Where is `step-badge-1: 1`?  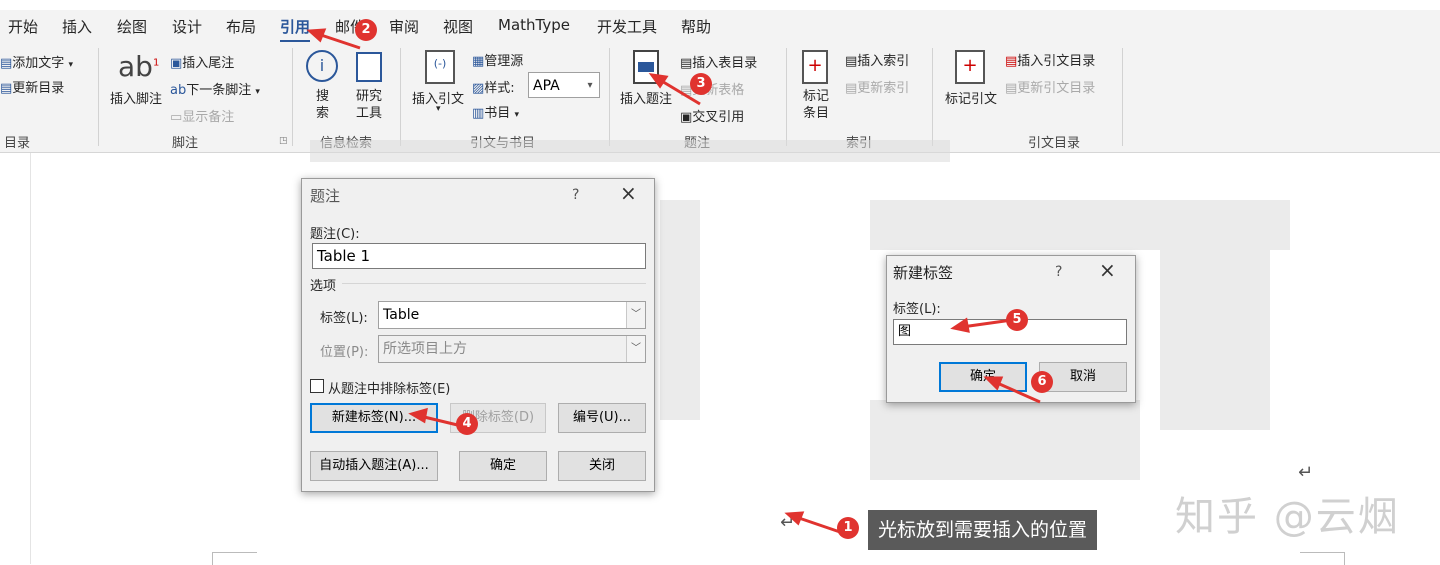 step-badge-1: 1 is located at coordinates (848, 528).